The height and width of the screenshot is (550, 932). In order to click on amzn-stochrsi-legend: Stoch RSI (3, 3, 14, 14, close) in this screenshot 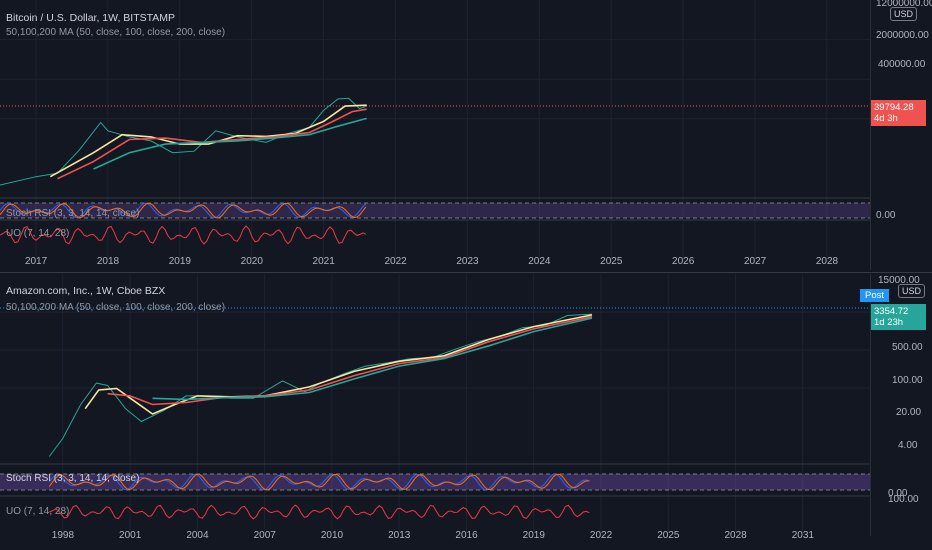, I will do `click(73, 478)`.